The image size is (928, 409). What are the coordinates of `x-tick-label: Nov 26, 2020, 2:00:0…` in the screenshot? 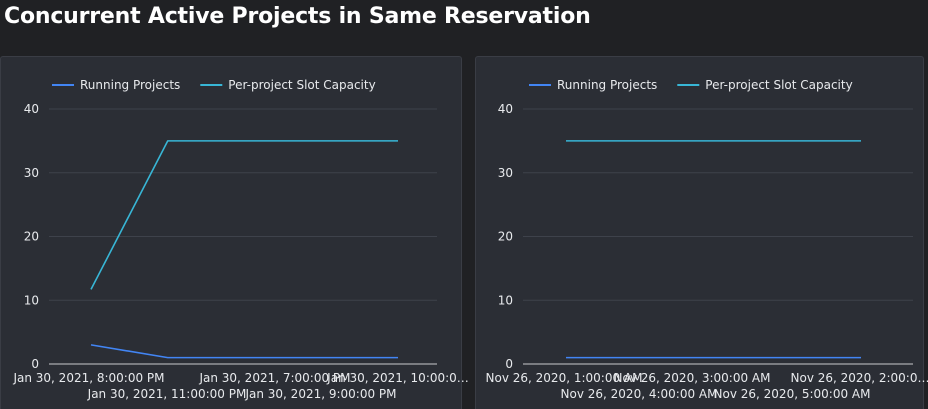 It's located at (859, 378).